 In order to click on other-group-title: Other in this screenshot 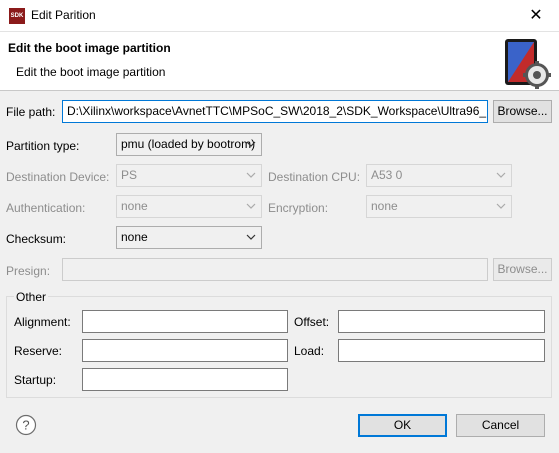, I will do `click(31, 297)`.